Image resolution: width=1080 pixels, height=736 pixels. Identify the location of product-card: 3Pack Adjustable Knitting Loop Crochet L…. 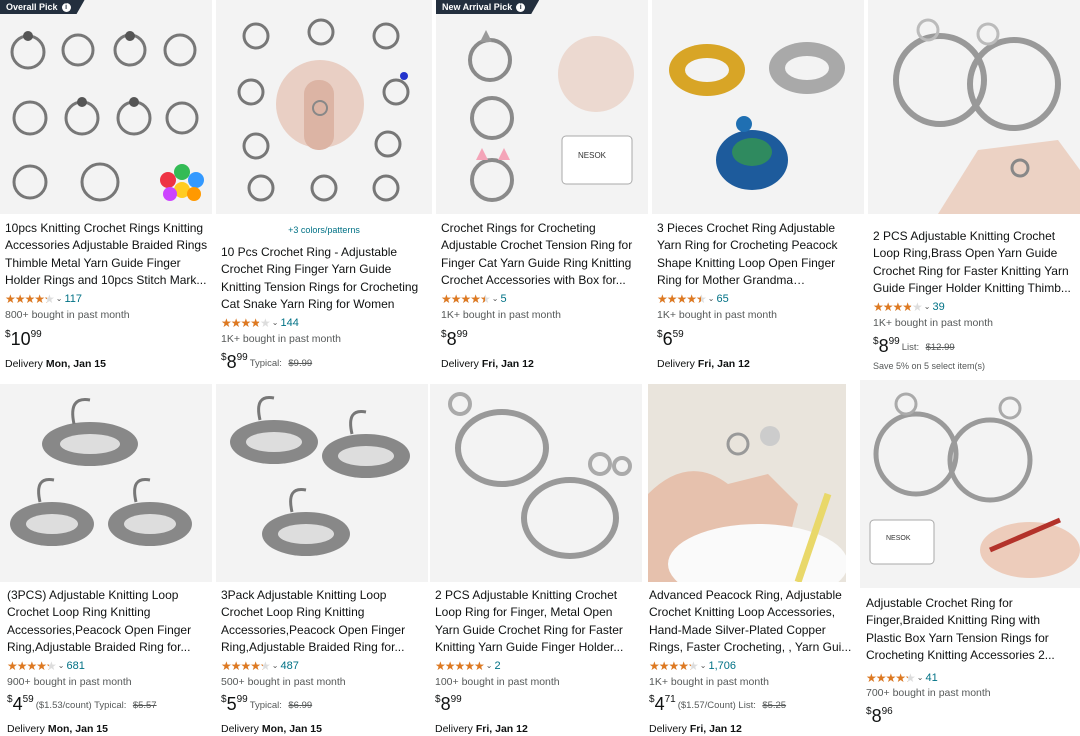
(322, 560).